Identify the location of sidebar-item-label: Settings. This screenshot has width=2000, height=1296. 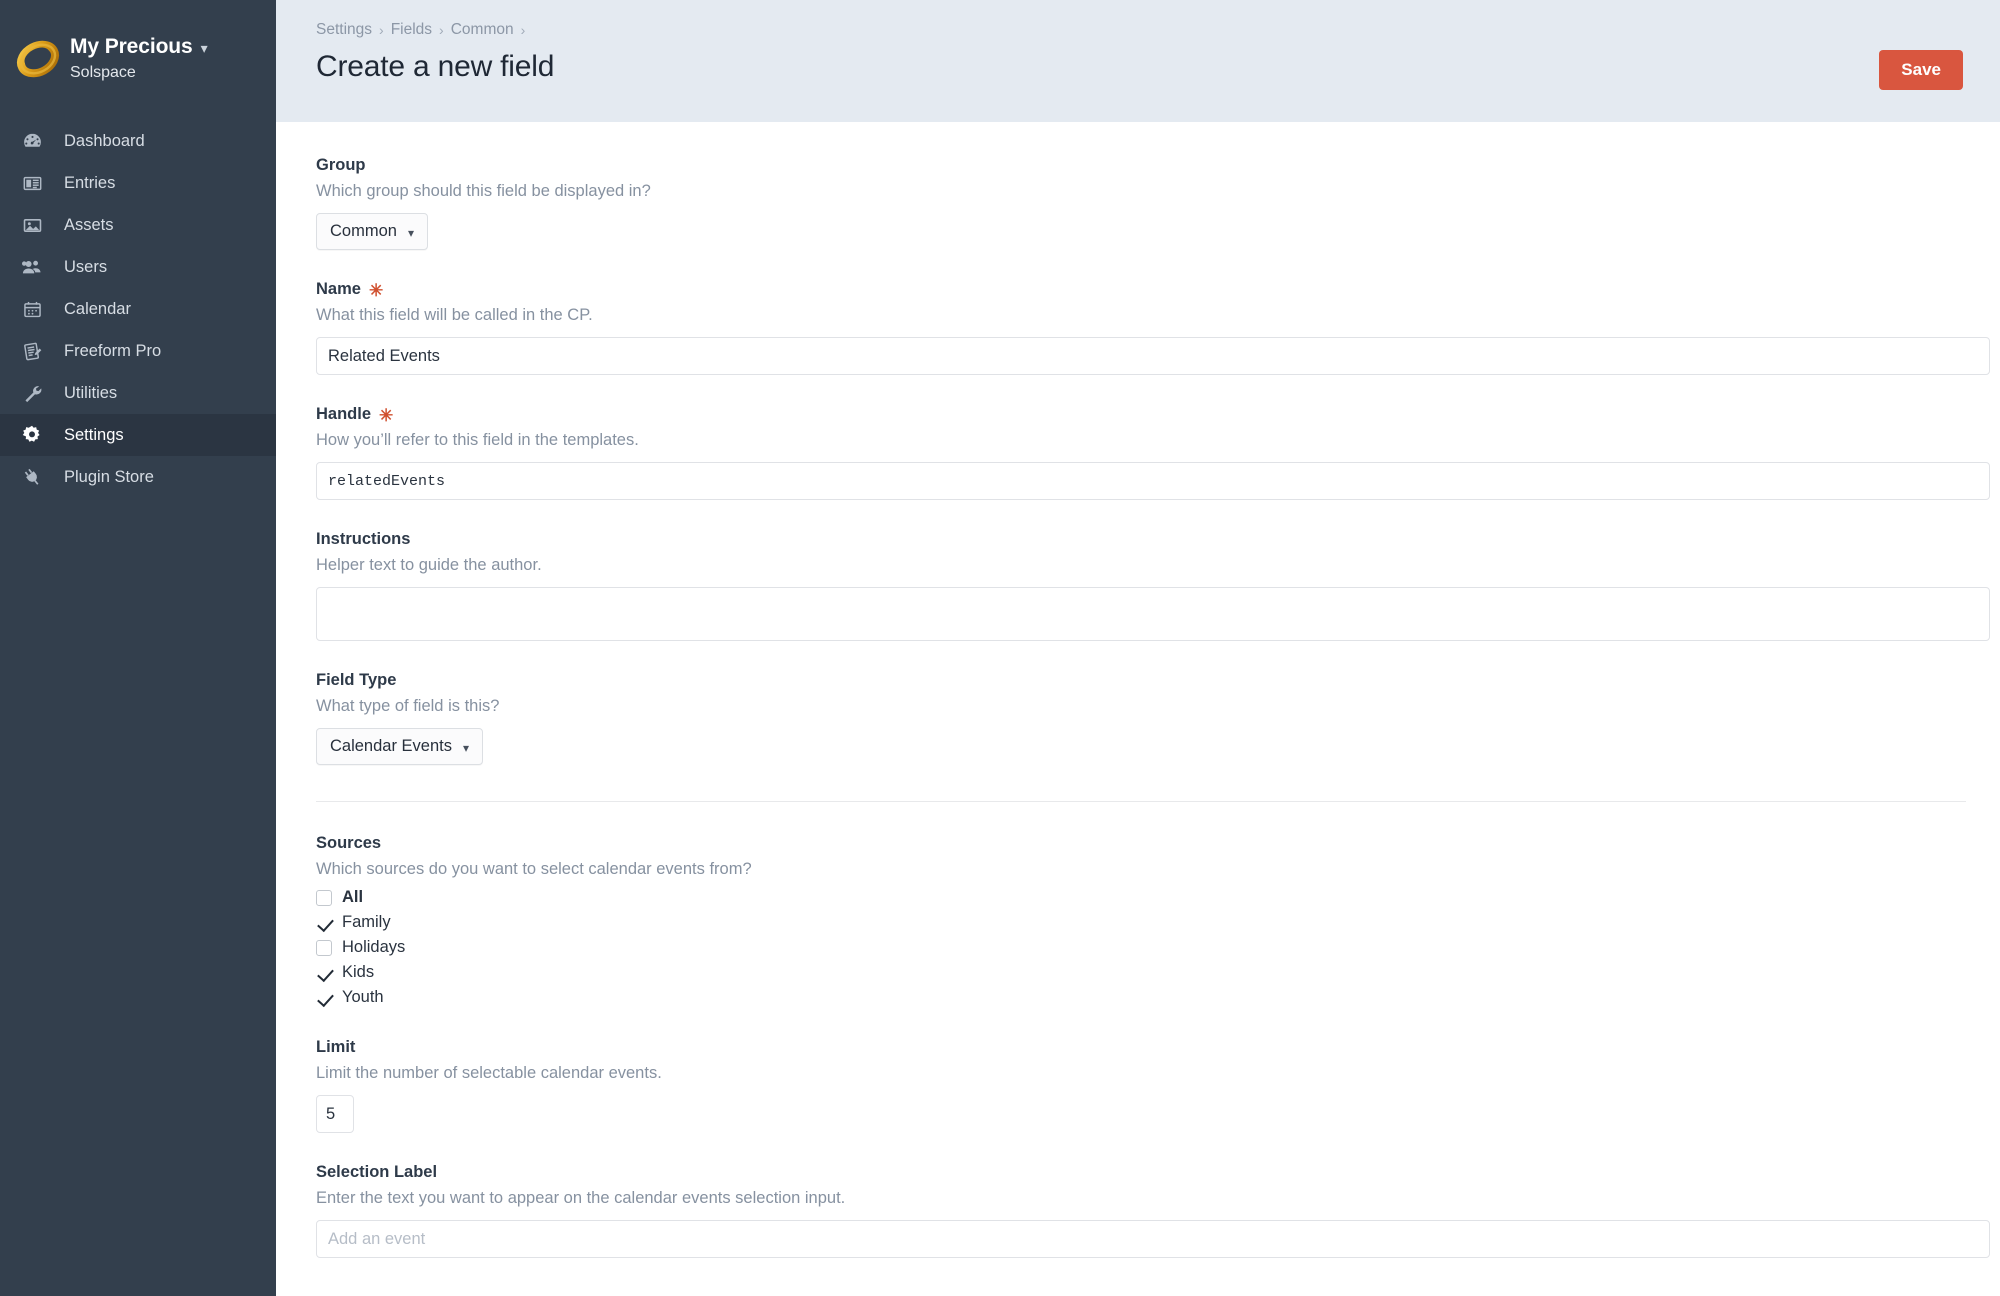
(94, 434).